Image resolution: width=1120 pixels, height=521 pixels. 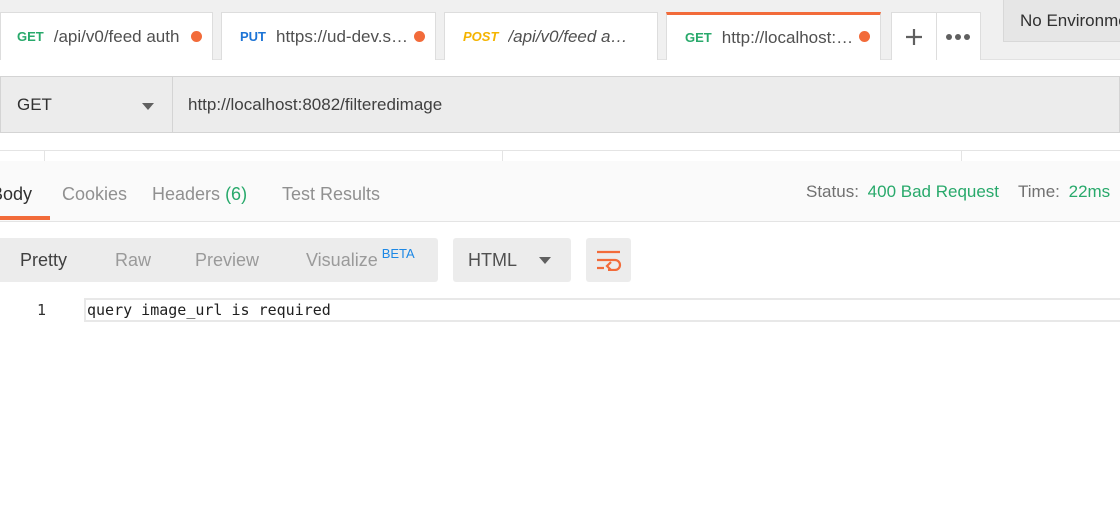 I want to click on request-tab-2: PUT https://ud-dev.s3.amazonaws.com, so click(x=328, y=36).